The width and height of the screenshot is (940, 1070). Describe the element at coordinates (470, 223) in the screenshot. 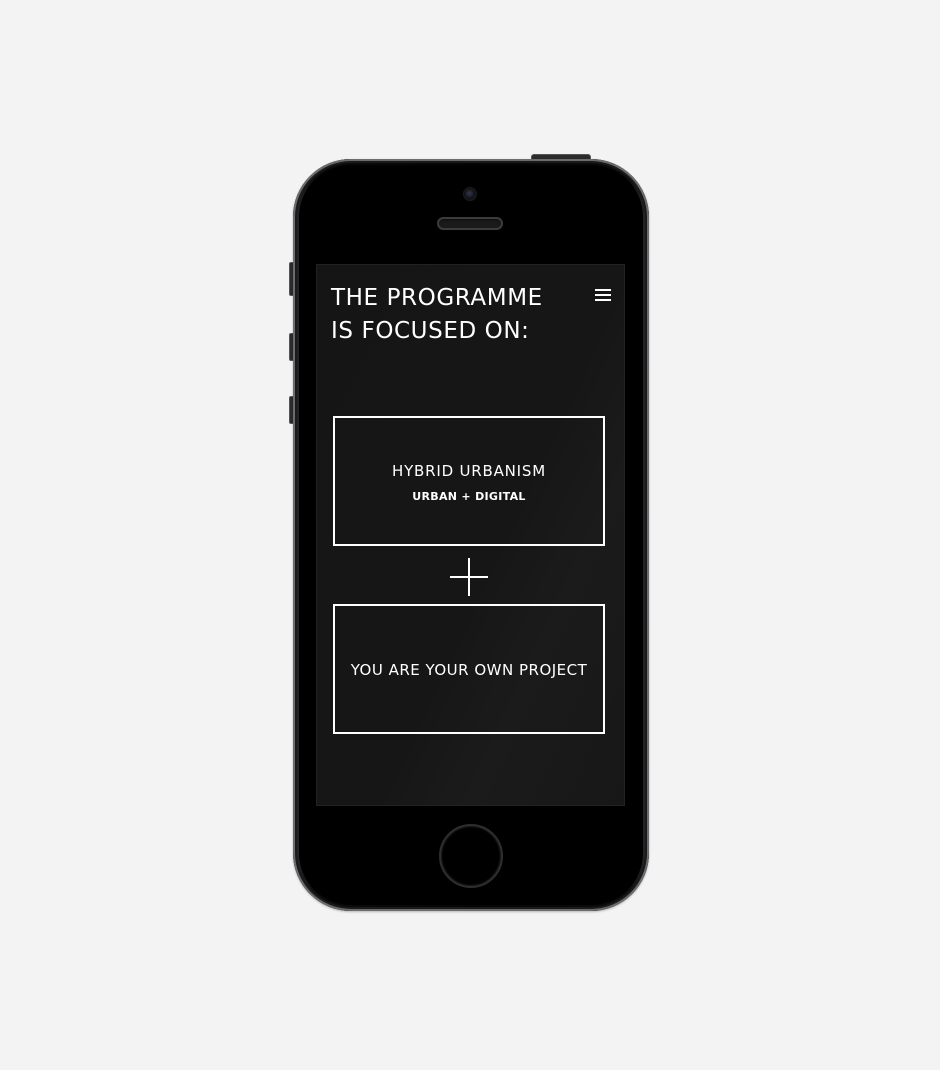

I see `earpiece-speaker` at that location.